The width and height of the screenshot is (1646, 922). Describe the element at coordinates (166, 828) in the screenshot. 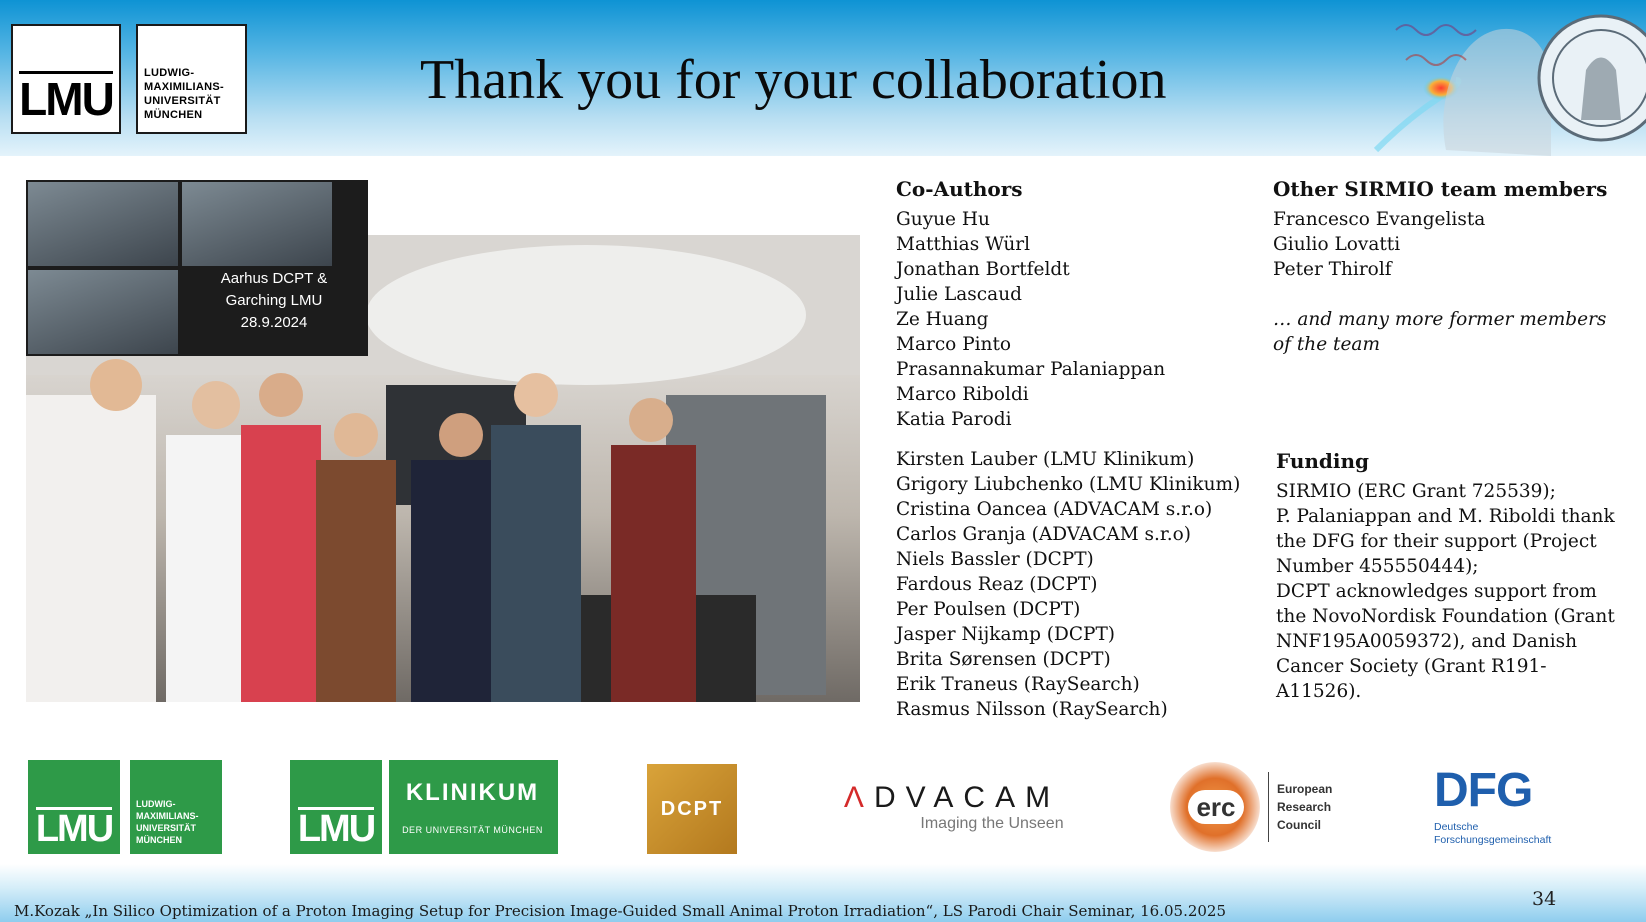

I see `lmu-partner-name-line: UNIVERSITÄT` at that location.